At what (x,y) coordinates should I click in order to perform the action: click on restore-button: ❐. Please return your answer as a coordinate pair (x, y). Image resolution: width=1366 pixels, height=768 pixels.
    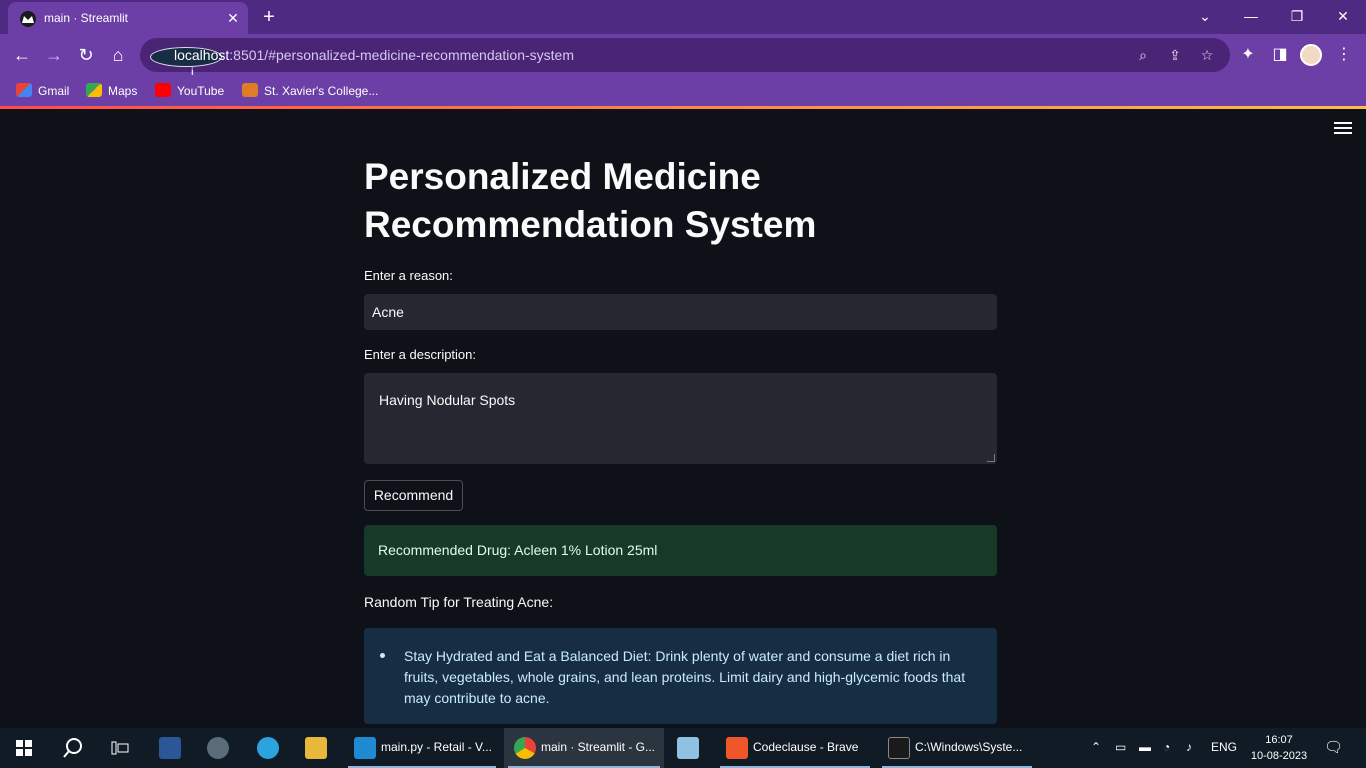
    Looking at the image, I should click on (1297, 17).